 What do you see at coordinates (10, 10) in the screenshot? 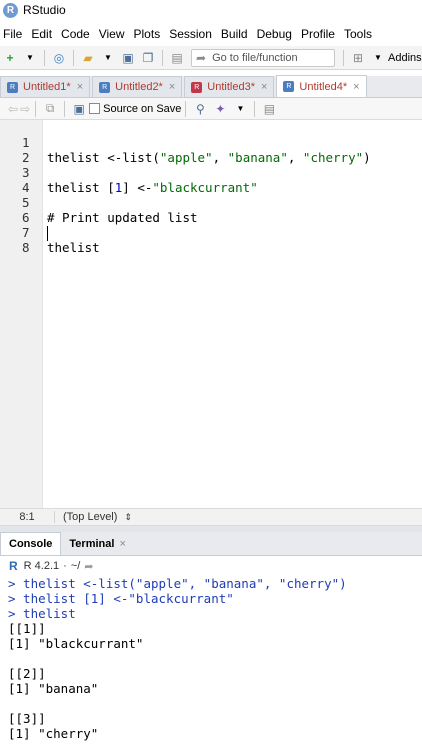
I see `rstudio-logo-icon: R` at bounding box center [10, 10].